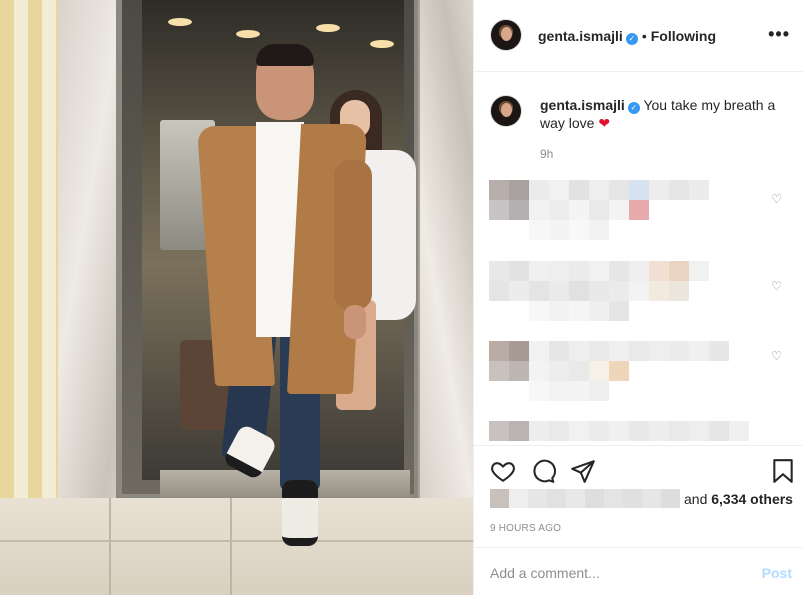 The height and width of the screenshot is (595, 803). I want to click on caption-username: genta.ismajli, so click(582, 105).